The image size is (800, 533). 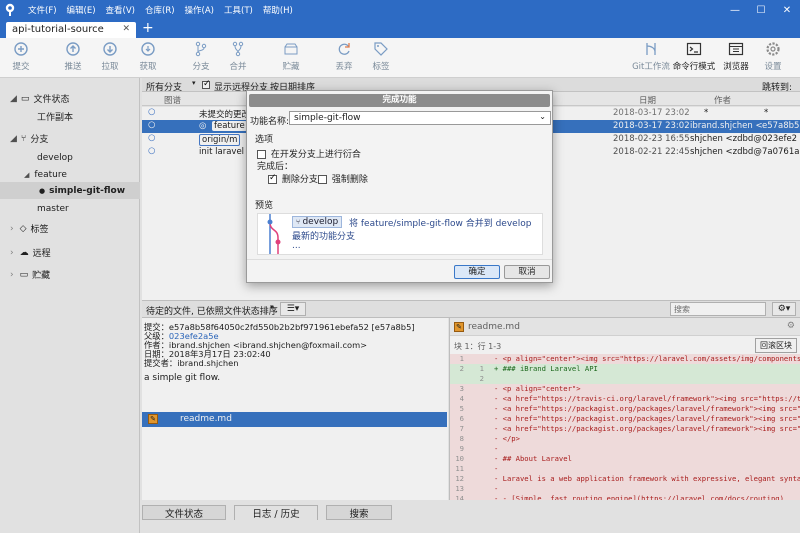 I want to click on window-controls: — ☐ ✕, so click(x=761, y=10).